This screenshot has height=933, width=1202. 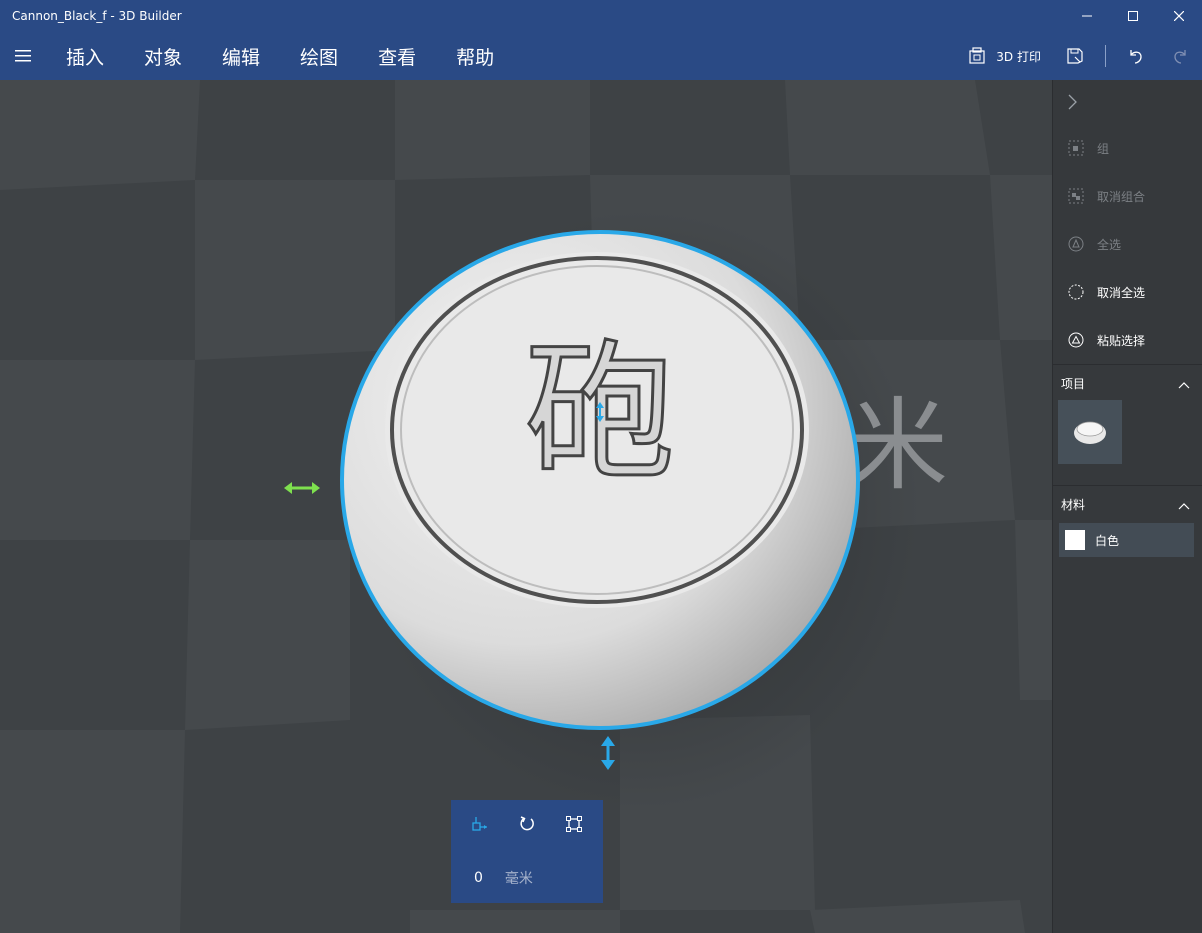 I want to click on 3d-print-label: 3D 打印, so click(x=1018, y=56).